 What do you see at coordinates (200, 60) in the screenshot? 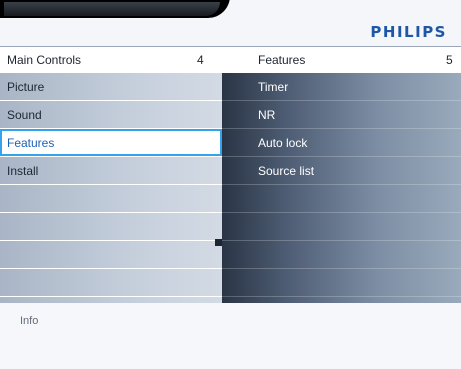
I see `main-controls-number: 4` at bounding box center [200, 60].